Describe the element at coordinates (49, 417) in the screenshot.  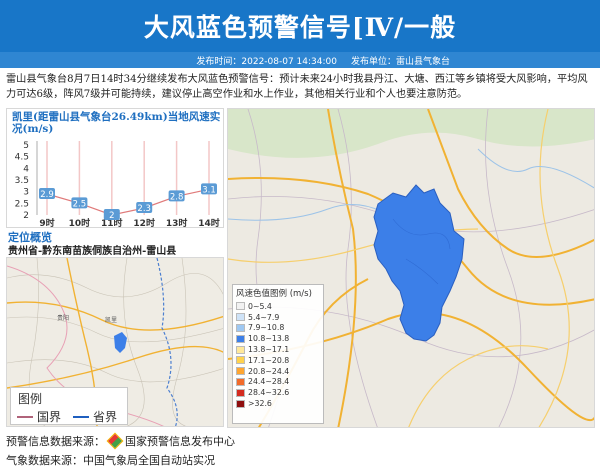
I see `national-border-label: 国界` at that location.